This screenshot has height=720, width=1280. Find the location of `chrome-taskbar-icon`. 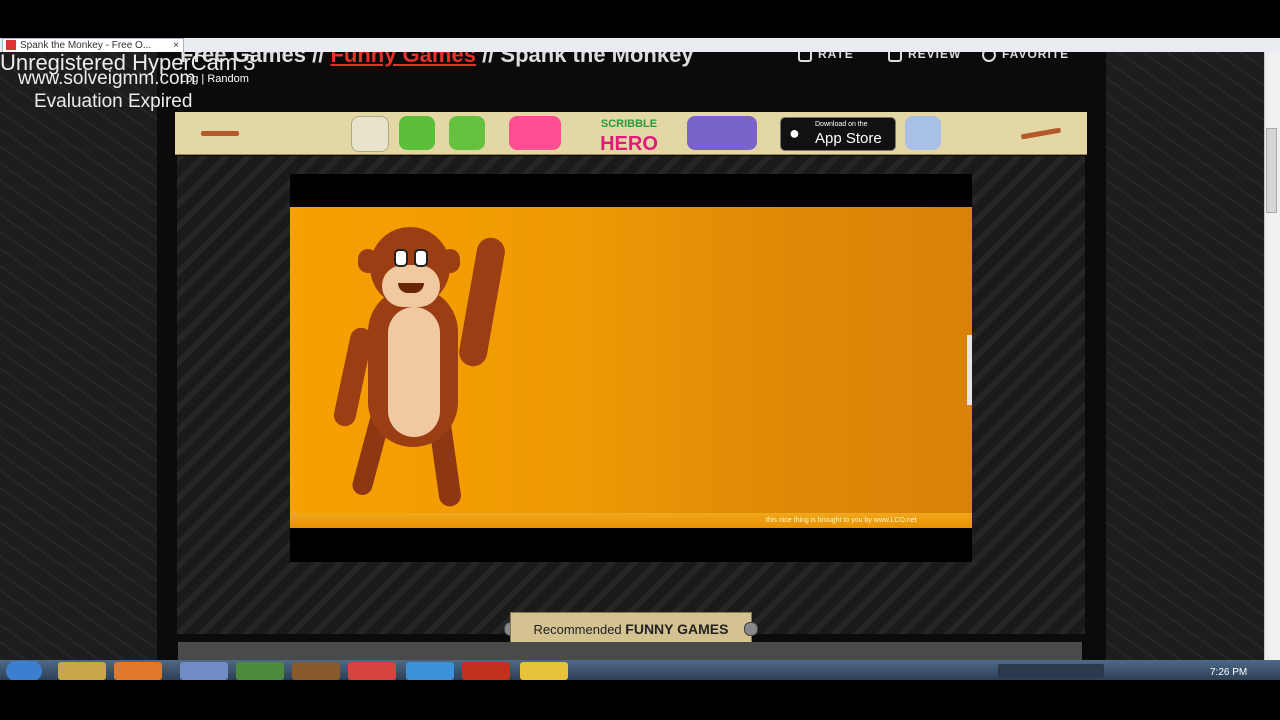

chrome-taskbar-icon is located at coordinates (372, 671).